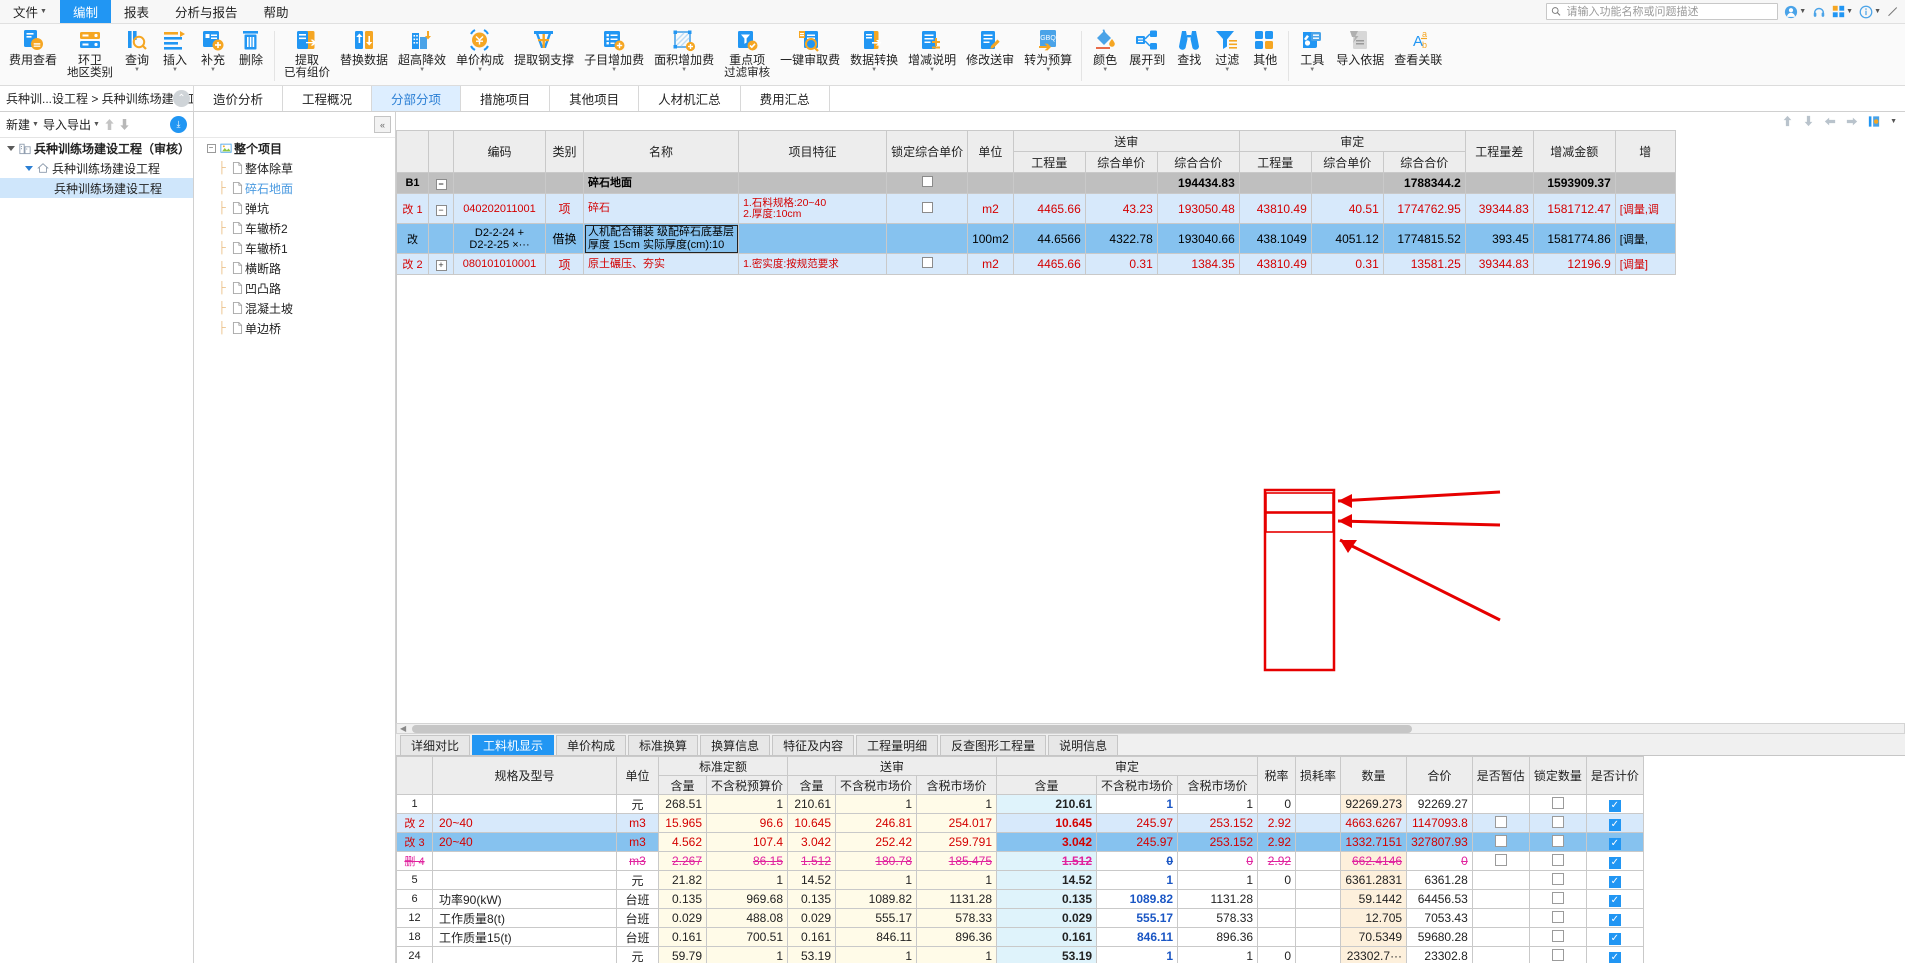 Image resolution: width=1905 pixels, height=963 pixels. Describe the element at coordinates (957, 804) in the screenshot. I see `cell-sub-tax-market: 1` at that location.